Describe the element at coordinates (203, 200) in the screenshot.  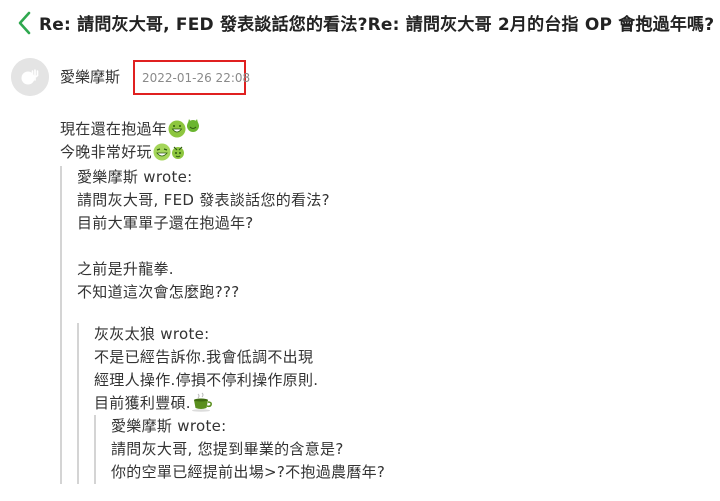
I see `quote-line: 請問灰大哥, FED 發表談話您的看法?` at that location.